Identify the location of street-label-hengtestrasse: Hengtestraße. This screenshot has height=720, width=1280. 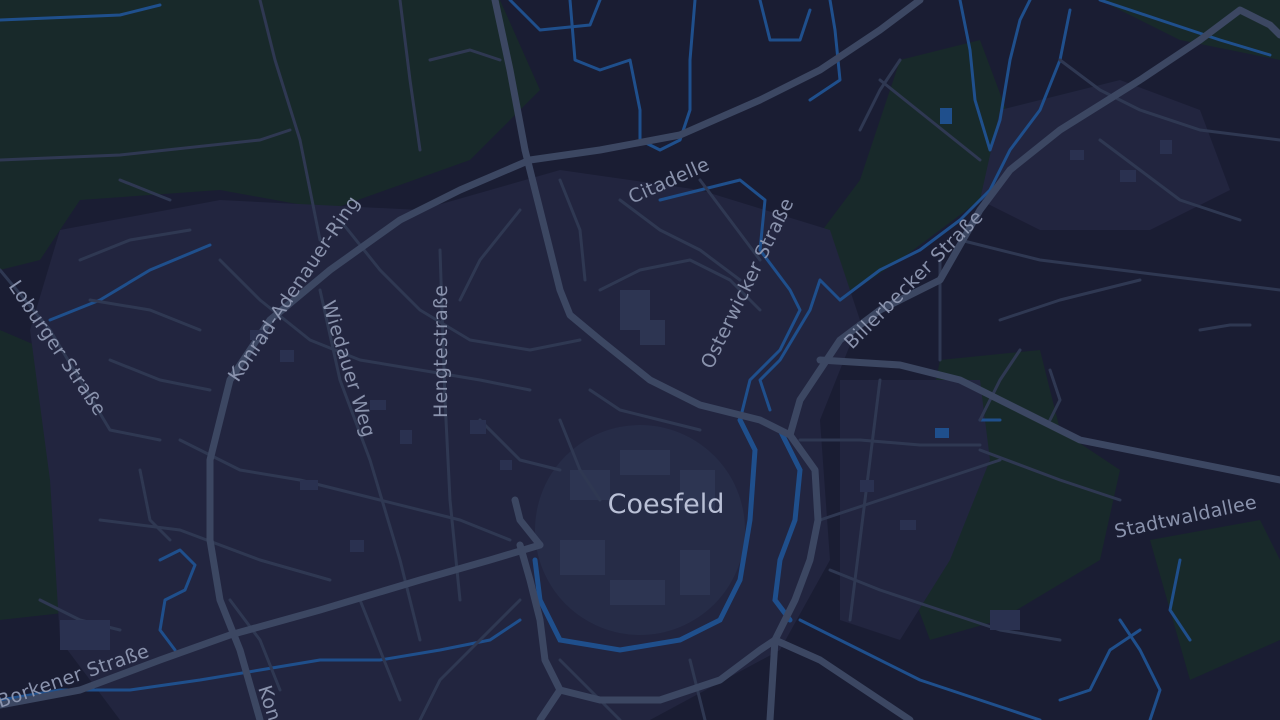
(441, 351).